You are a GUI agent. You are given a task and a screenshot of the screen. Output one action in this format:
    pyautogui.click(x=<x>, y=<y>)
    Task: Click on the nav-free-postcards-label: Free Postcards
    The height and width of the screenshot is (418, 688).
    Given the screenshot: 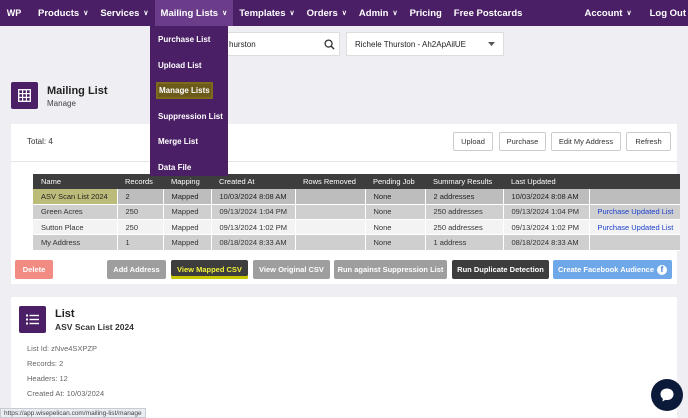 What is the action you would take?
    pyautogui.click(x=488, y=13)
    